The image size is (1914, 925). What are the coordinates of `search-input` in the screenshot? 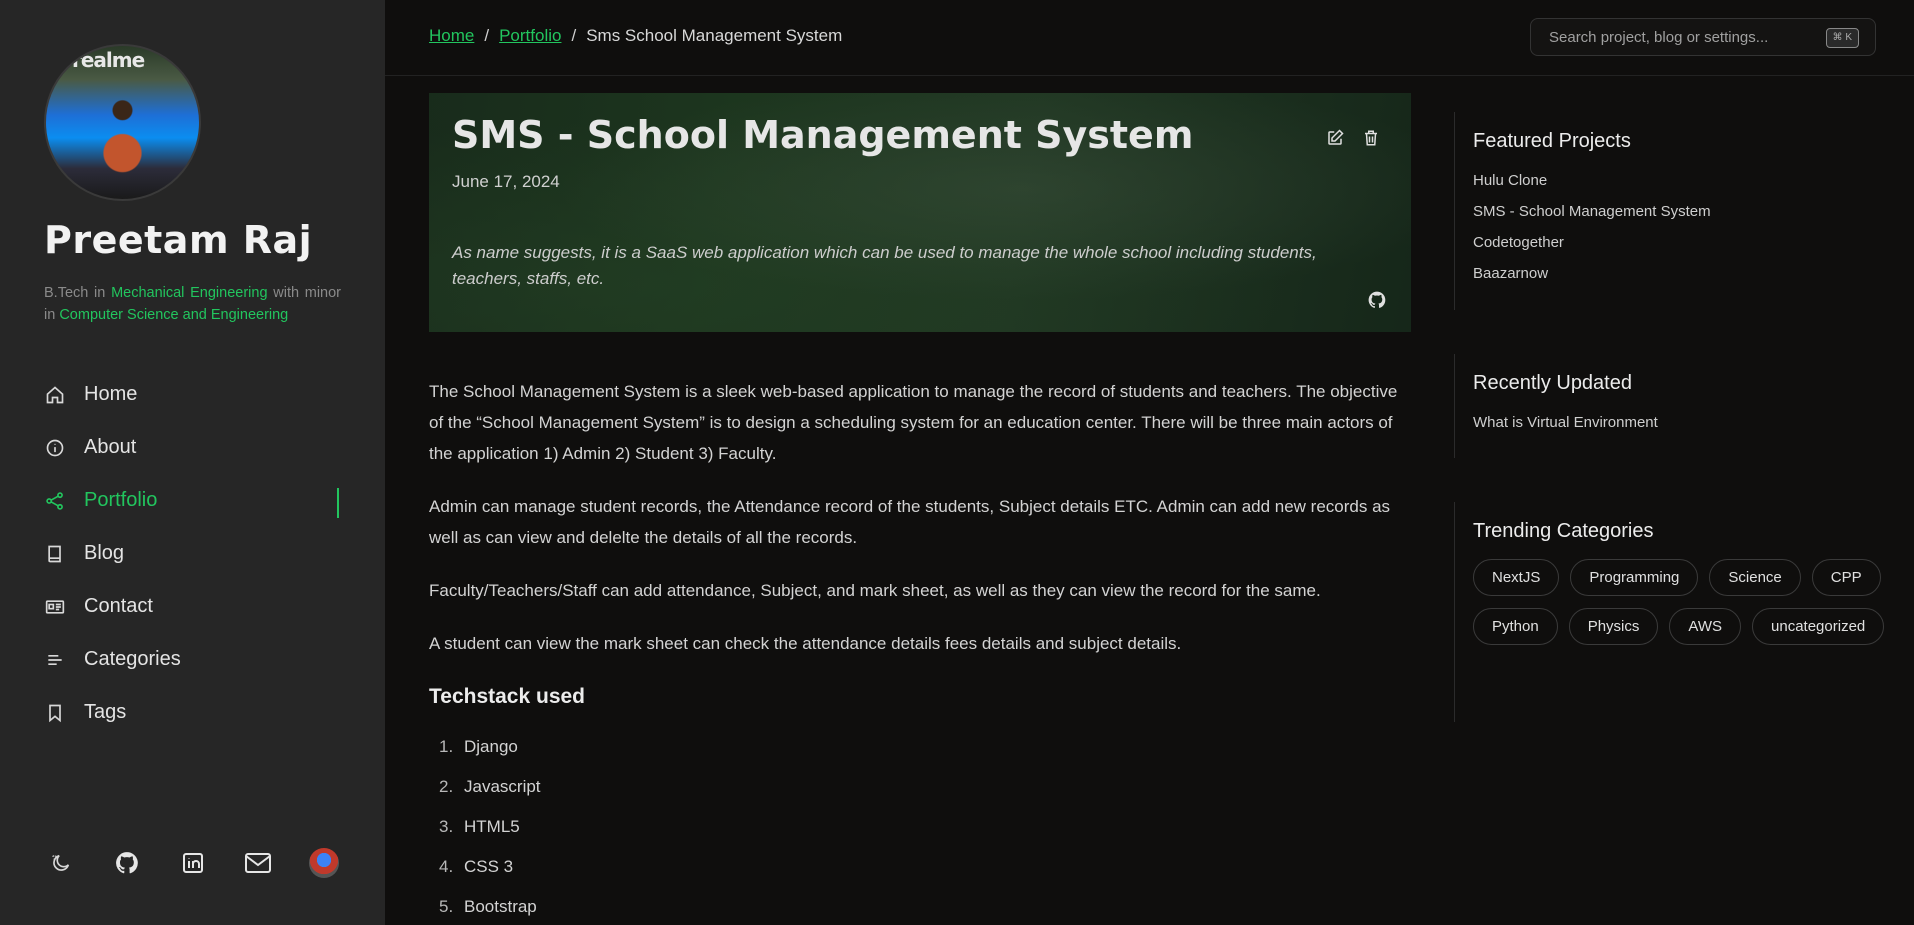 It's located at (1703, 37).